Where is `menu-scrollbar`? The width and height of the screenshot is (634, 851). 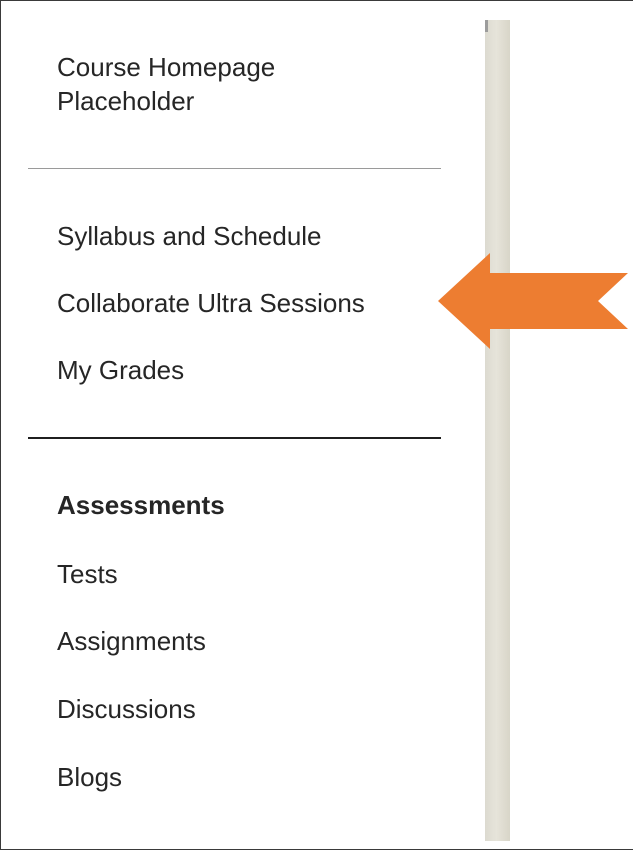
menu-scrollbar is located at coordinates (497, 430).